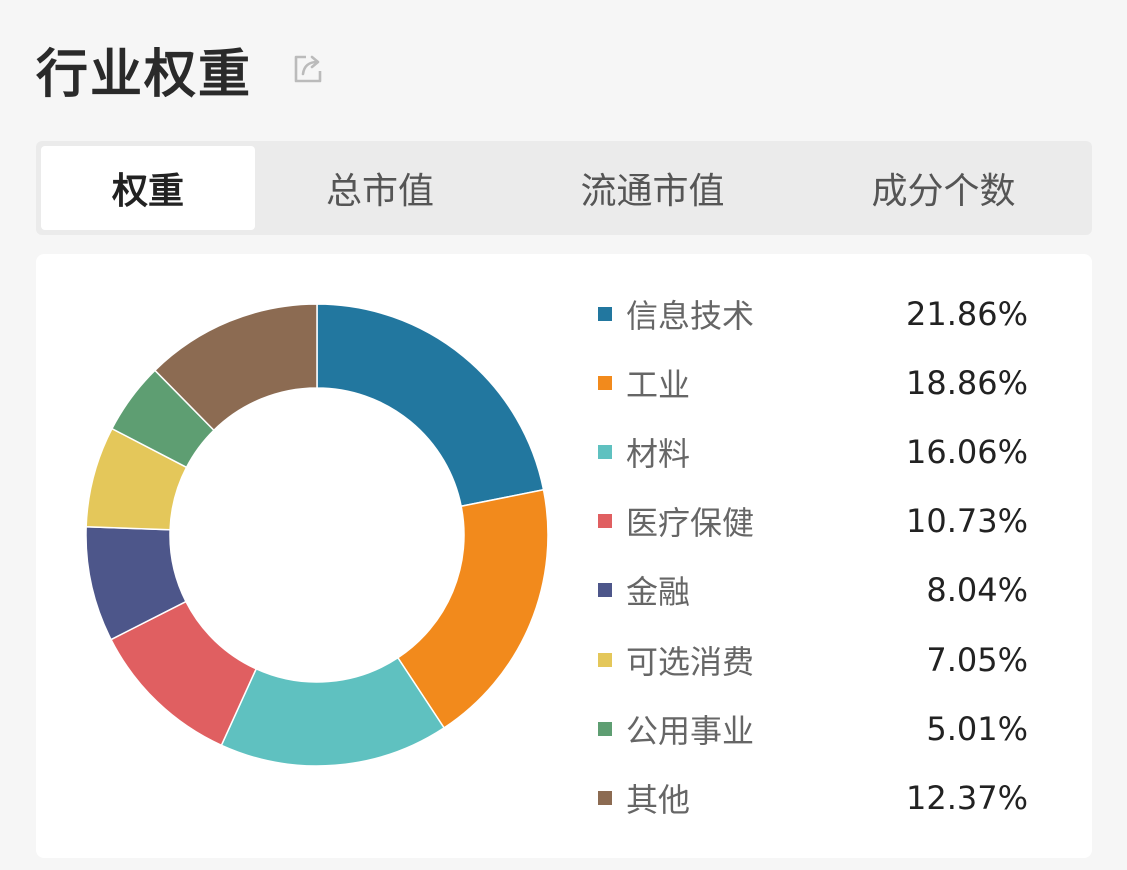  Describe the element at coordinates (148, 188) in the screenshot. I see `tab-weight: 权重` at that location.